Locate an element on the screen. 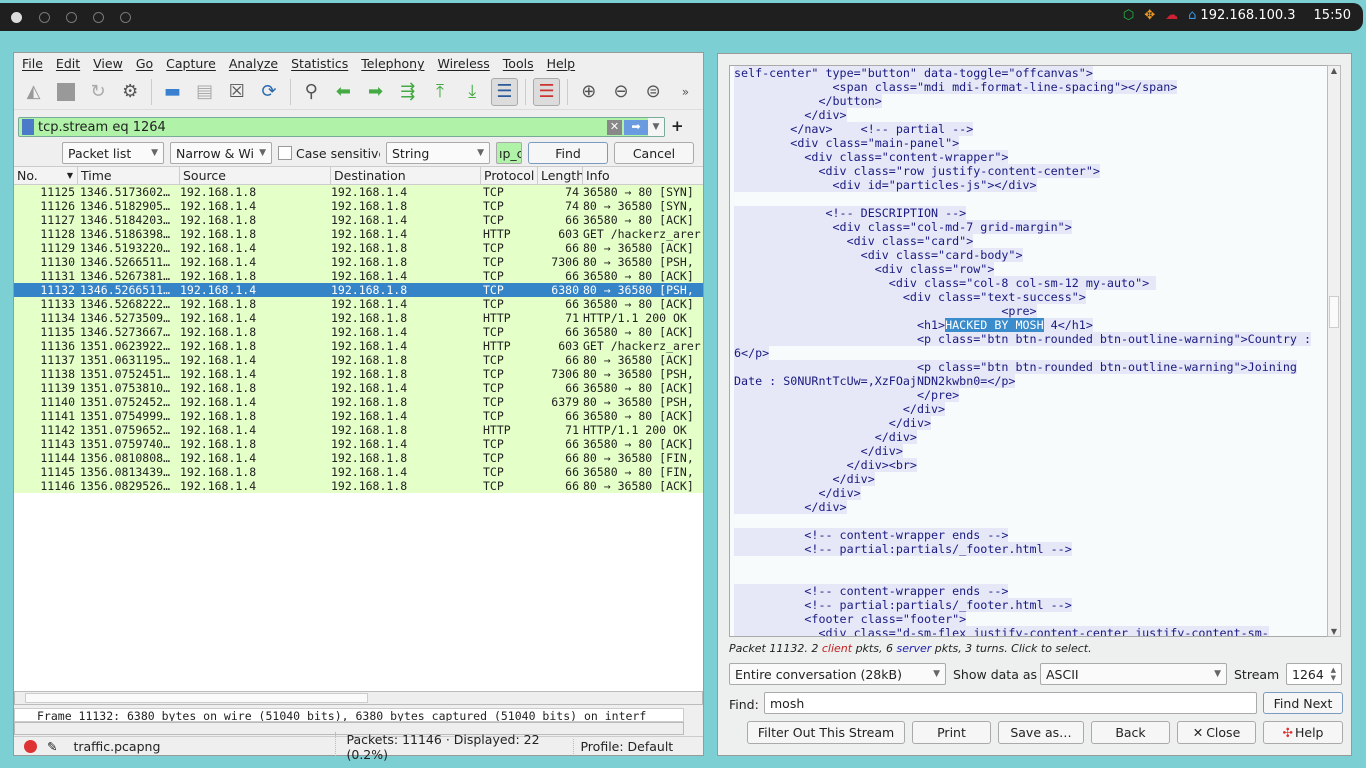  column-length: Length is located at coordinates (560, 175).